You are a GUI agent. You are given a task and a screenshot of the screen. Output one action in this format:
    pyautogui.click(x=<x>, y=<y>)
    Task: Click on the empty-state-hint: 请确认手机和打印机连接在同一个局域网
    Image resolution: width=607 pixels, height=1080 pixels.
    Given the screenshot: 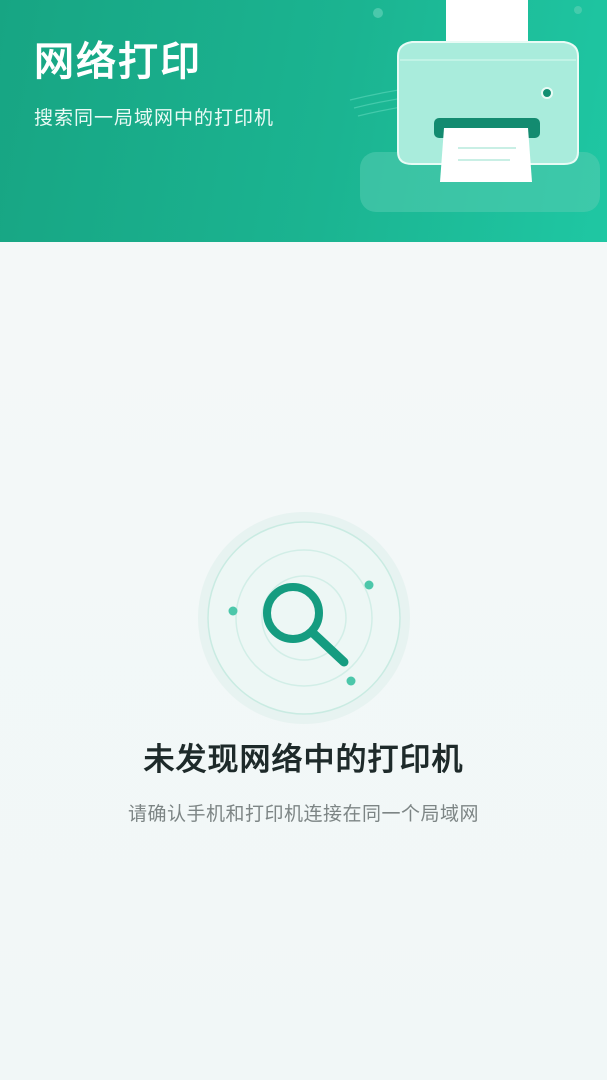 What is the action you would take?
    pyautogui.click(x=303, y=814)
    